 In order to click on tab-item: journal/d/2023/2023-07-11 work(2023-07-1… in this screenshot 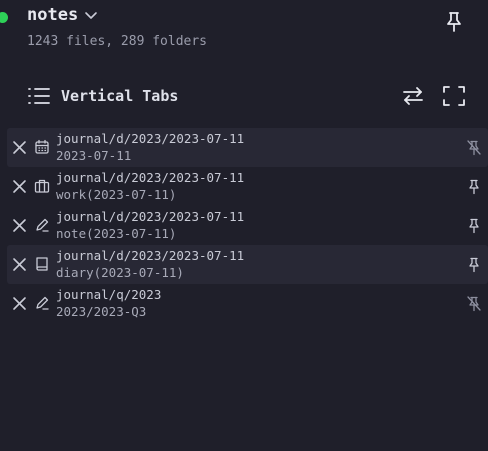, I will do `click(247, 186)`.